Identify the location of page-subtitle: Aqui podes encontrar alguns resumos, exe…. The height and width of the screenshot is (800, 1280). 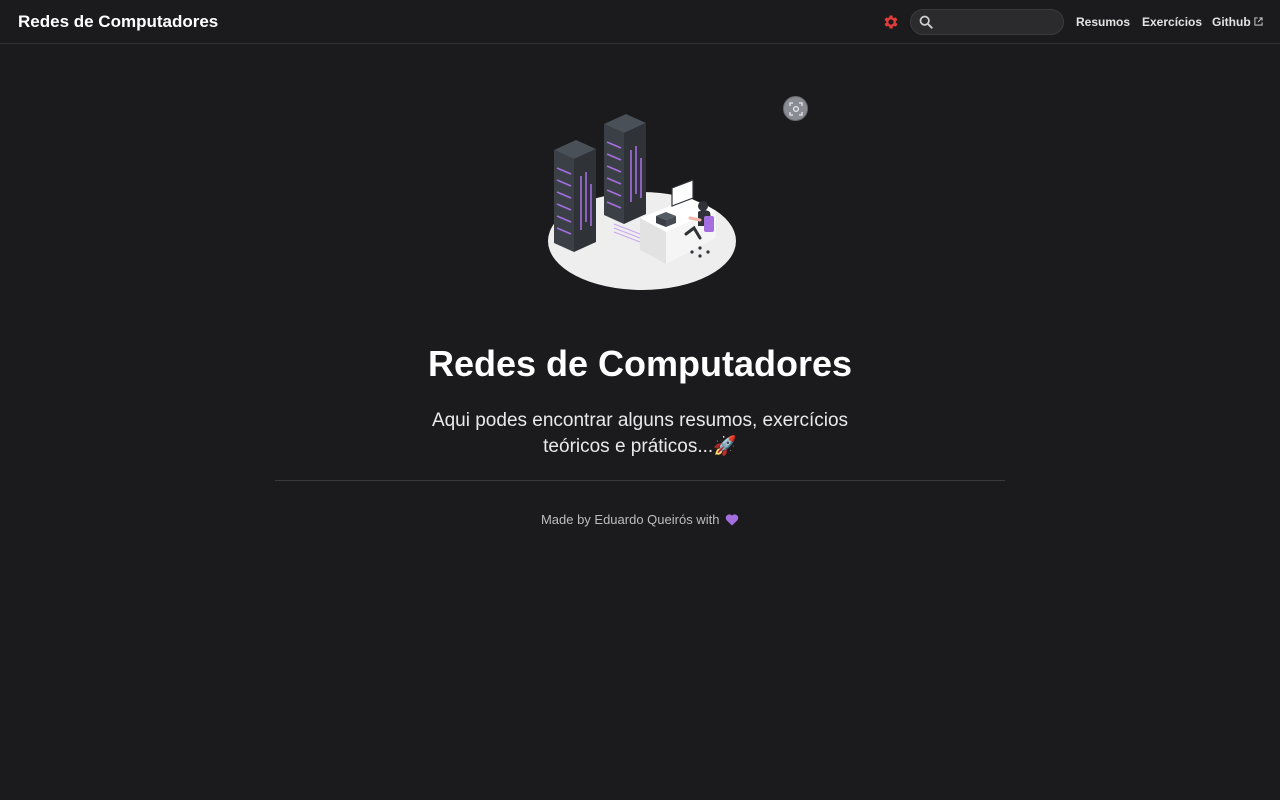
(640, 433).